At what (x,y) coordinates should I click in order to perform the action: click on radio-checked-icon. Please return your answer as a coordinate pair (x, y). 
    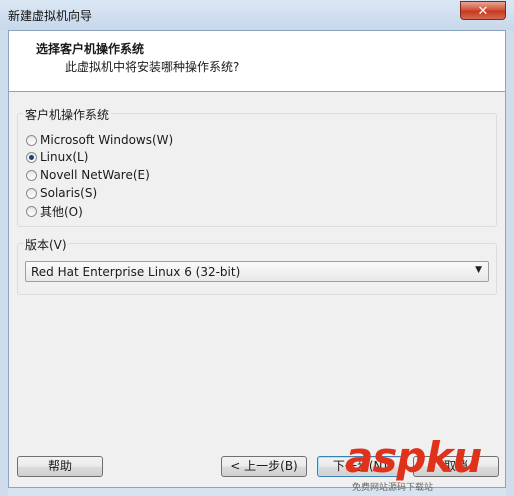
    Looking at the image, I should click on (31, 157).